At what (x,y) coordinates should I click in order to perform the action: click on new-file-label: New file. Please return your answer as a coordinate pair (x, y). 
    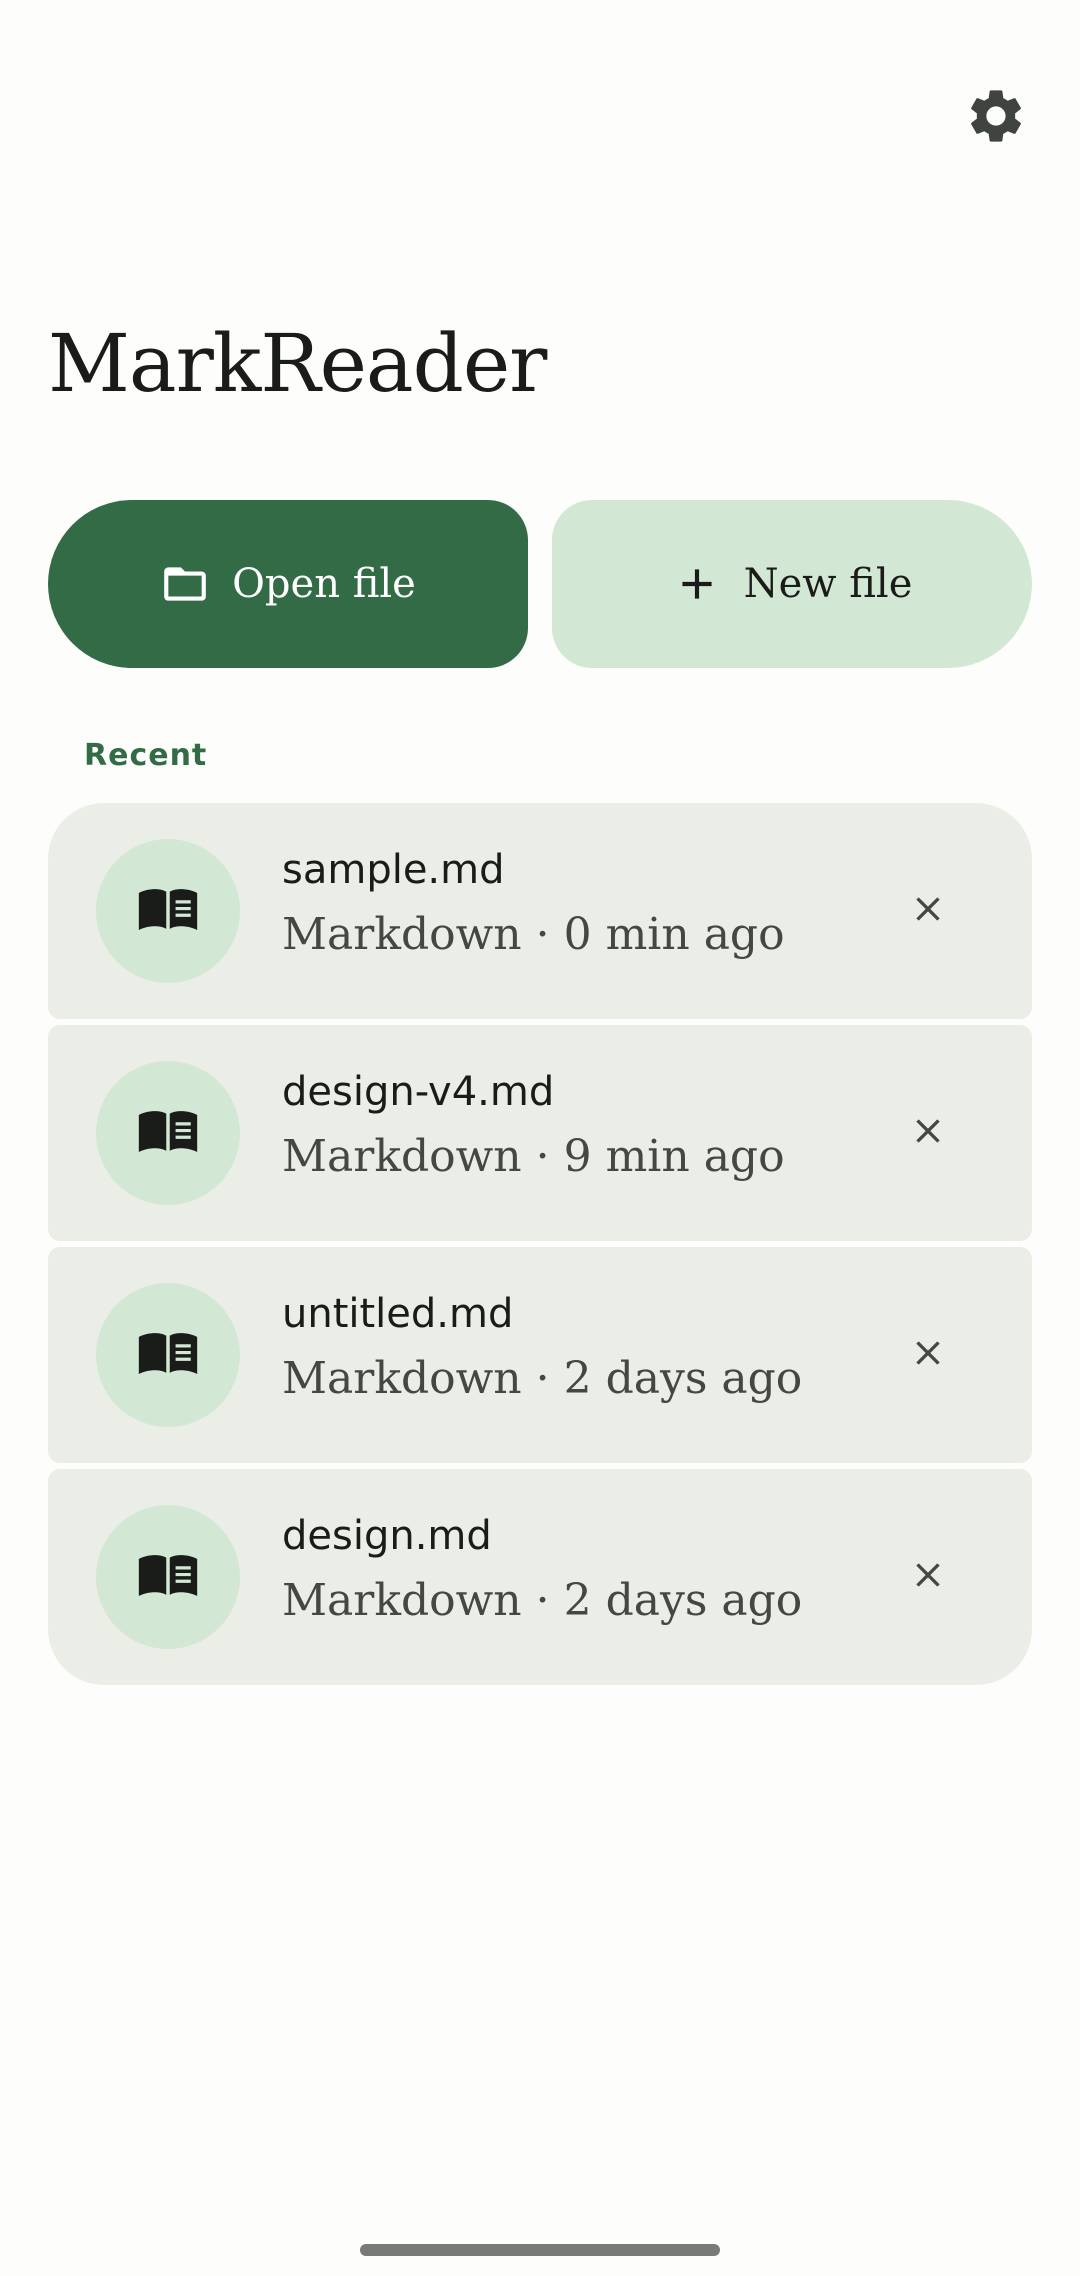
    Looking at the image, I should click on (828, 584).